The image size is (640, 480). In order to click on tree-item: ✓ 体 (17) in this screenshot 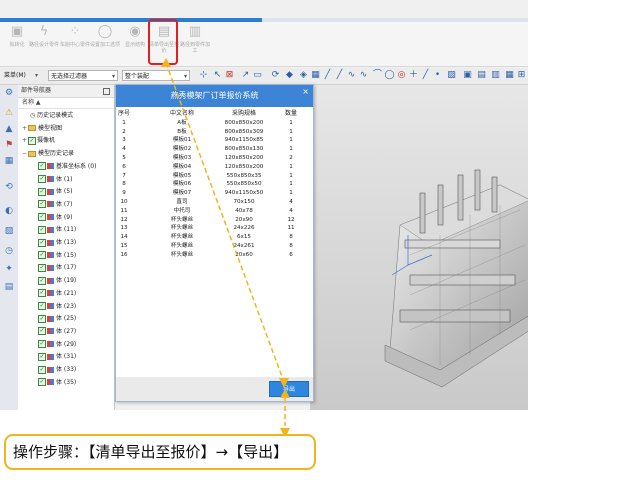, I will do `click(57, 267)`.